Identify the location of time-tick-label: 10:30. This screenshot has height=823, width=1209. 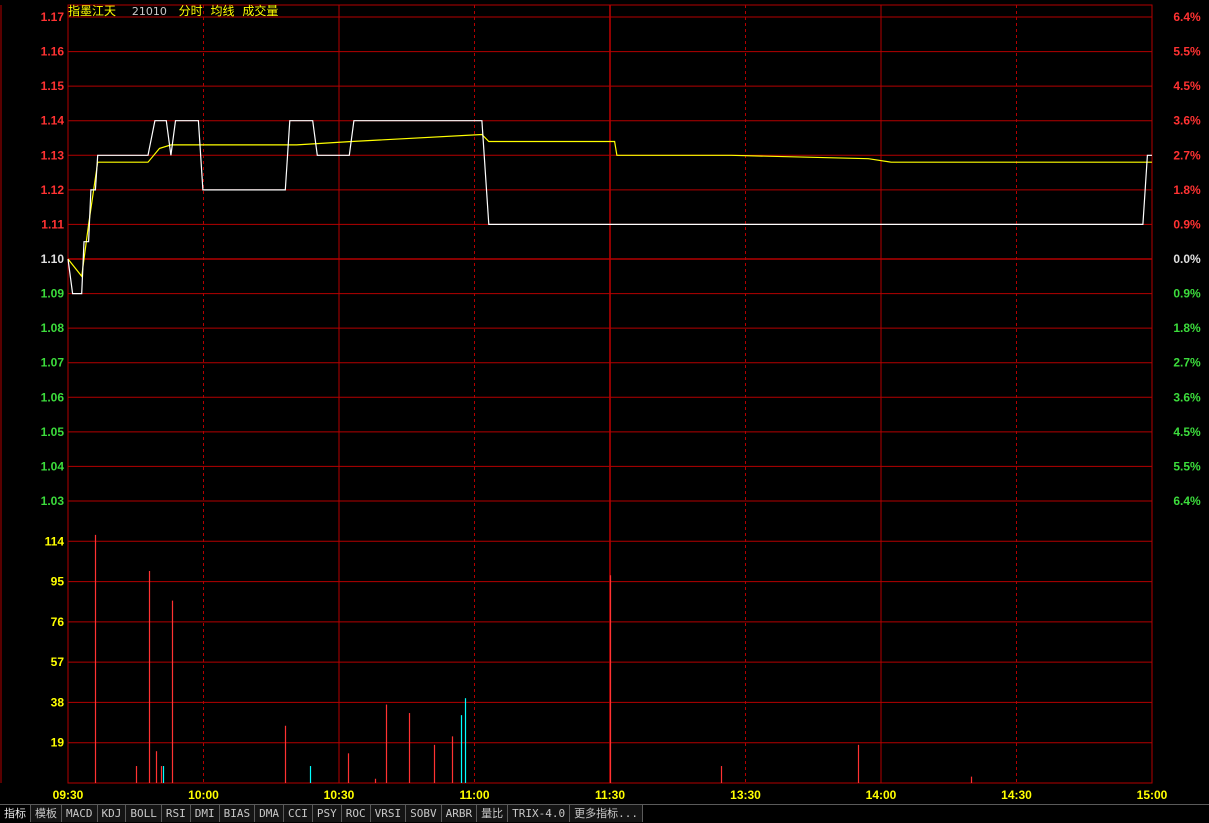
(339, 795).